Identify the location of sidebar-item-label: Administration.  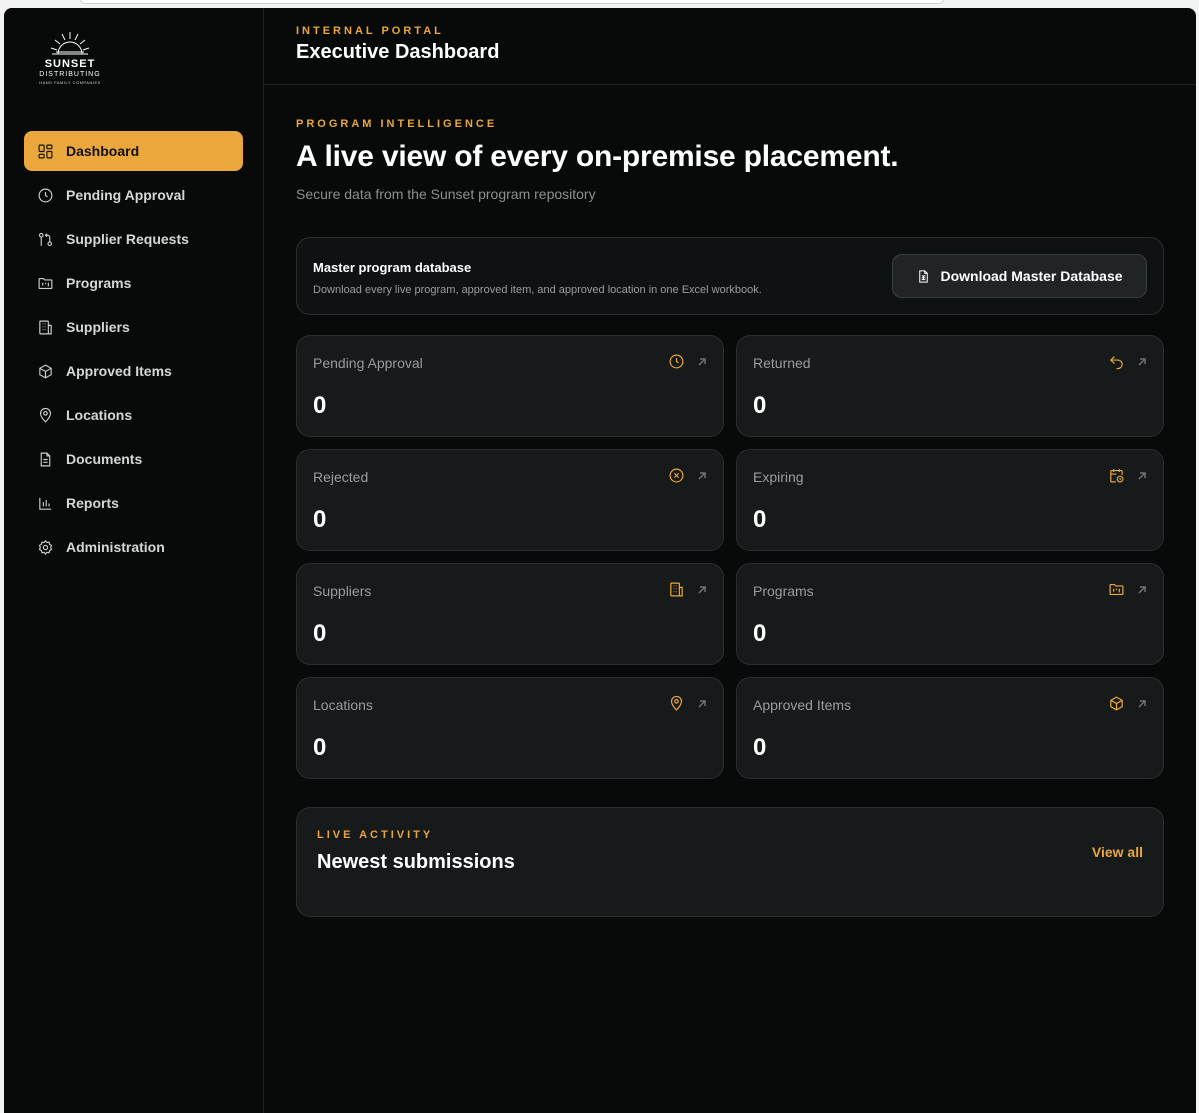
(115, 547).